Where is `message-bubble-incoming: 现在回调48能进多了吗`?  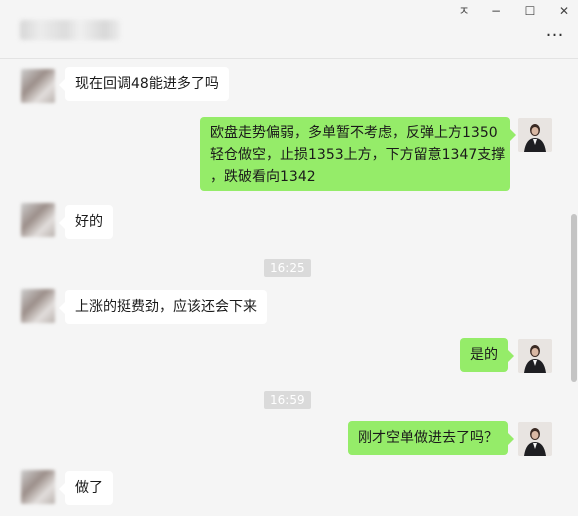
message-bubble-incoming: 现在回调48能进多了吗 is located at coordinates (144, 84).